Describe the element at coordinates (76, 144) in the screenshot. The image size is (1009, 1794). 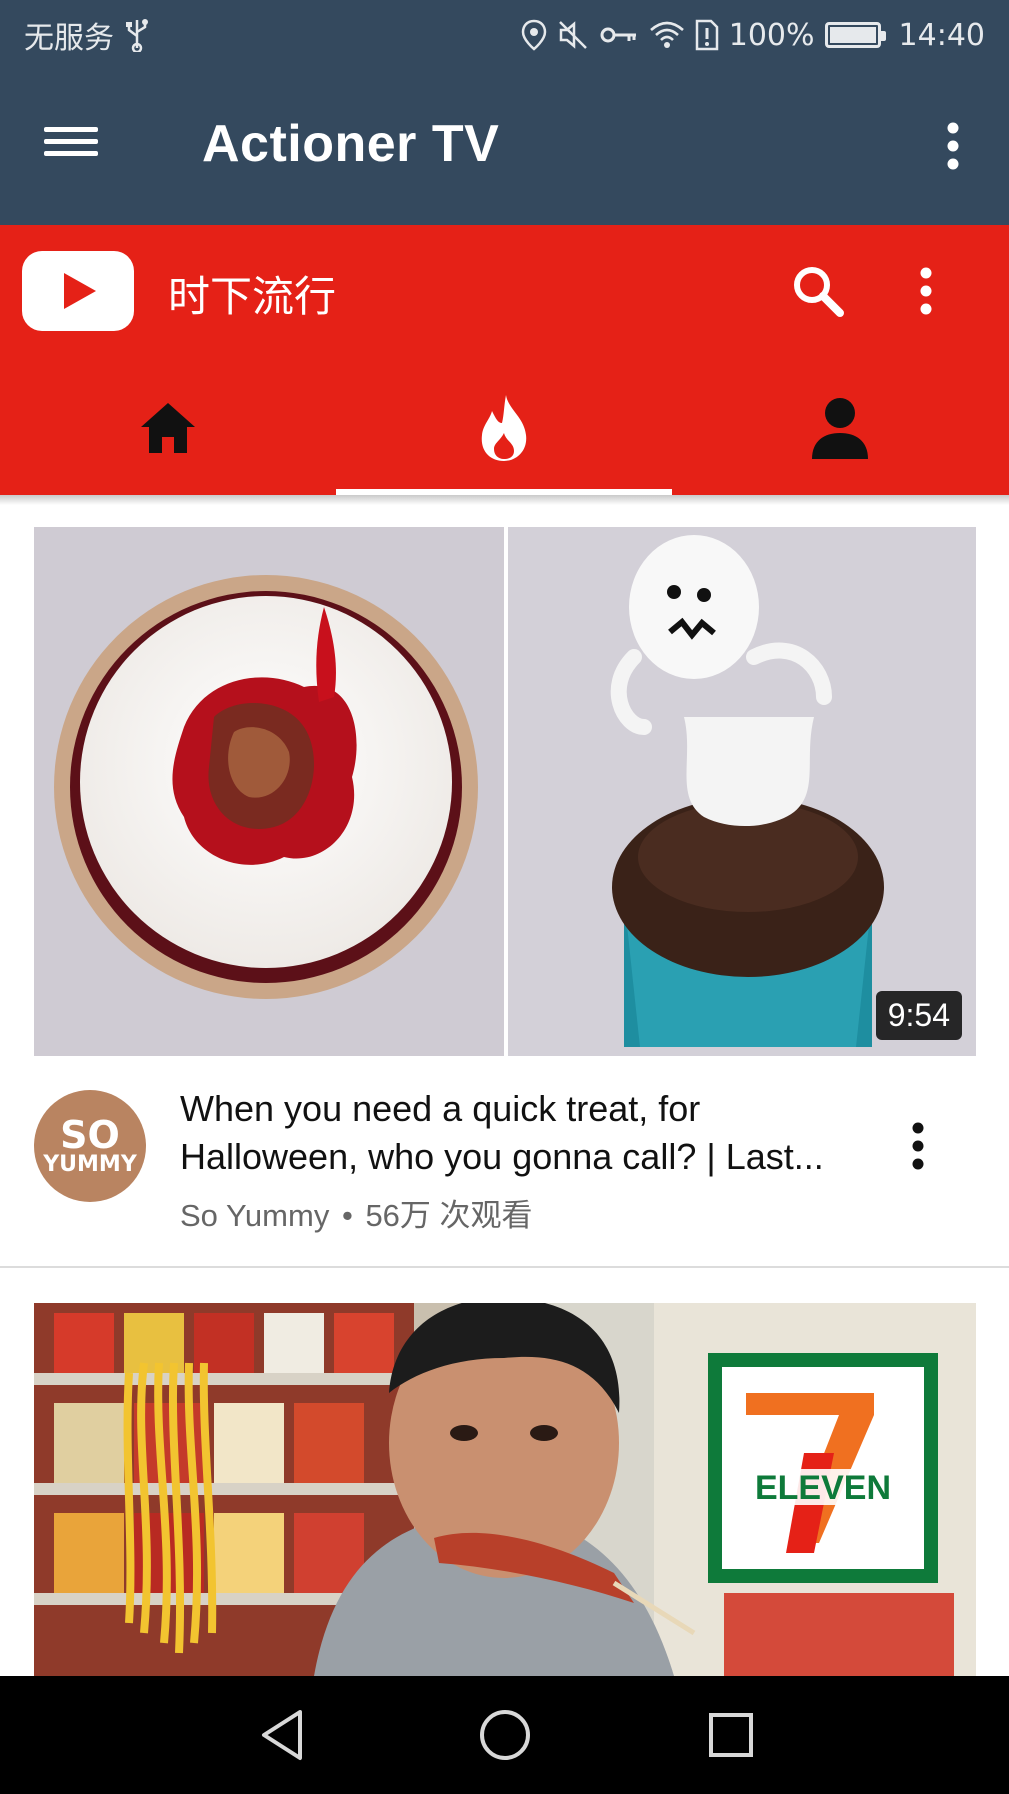
I see `hamburger-menu-icon` at that location.